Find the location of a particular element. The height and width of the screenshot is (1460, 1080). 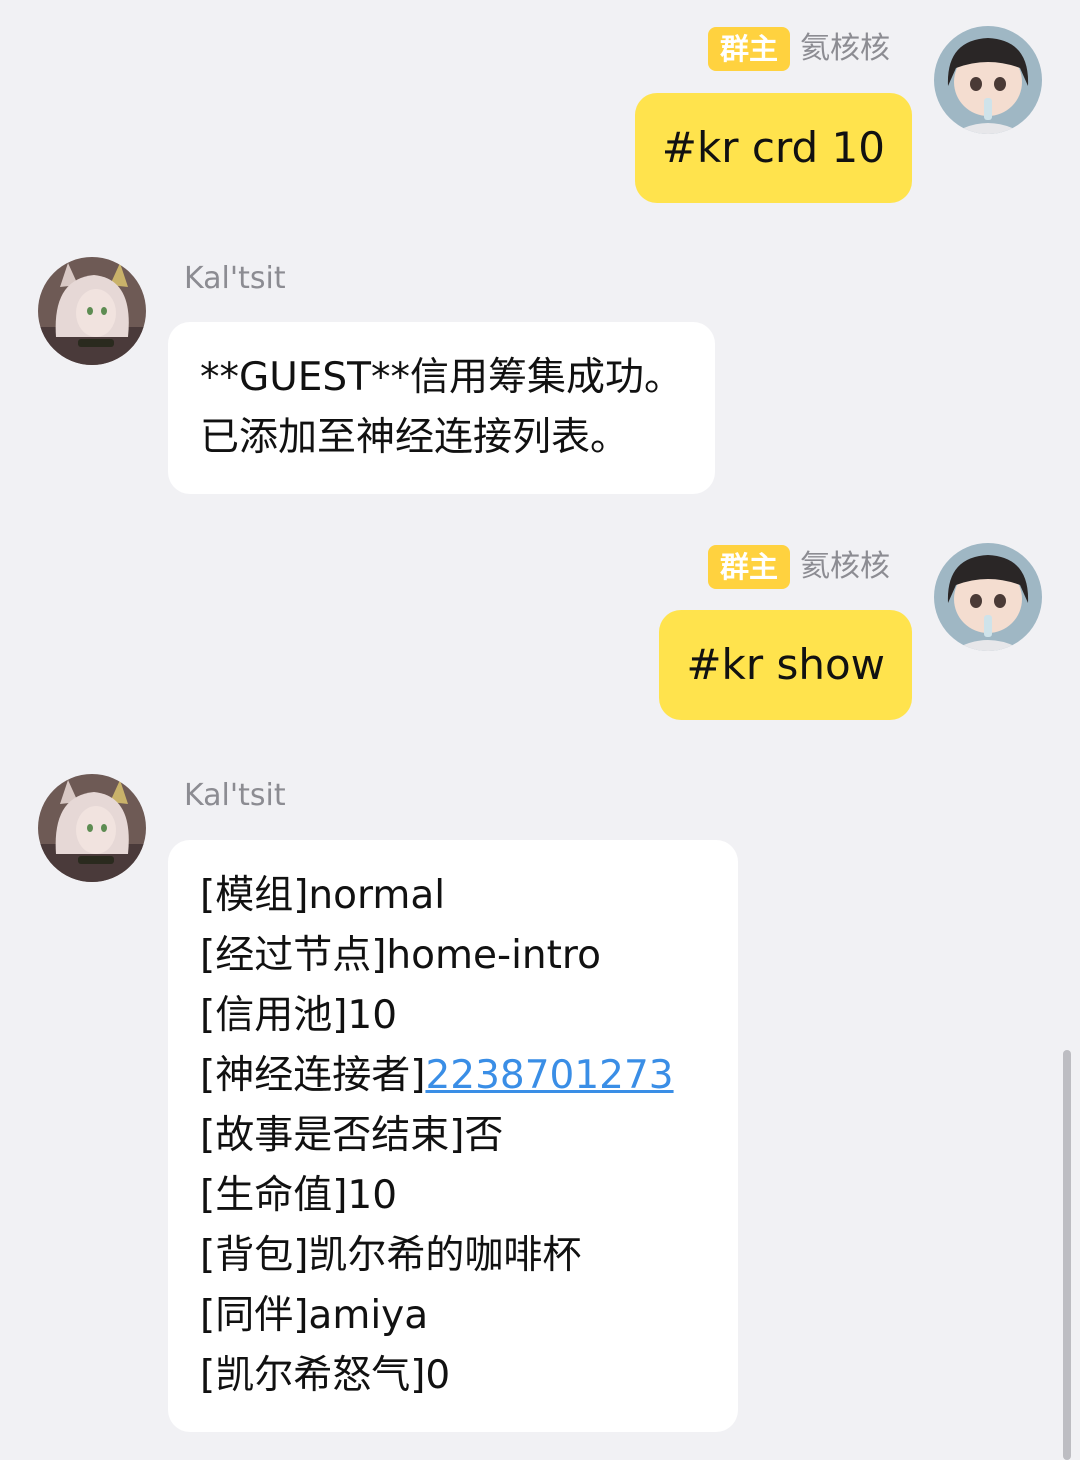

link-prefix: [神经连接者] is located at coordinates (313, 1075).